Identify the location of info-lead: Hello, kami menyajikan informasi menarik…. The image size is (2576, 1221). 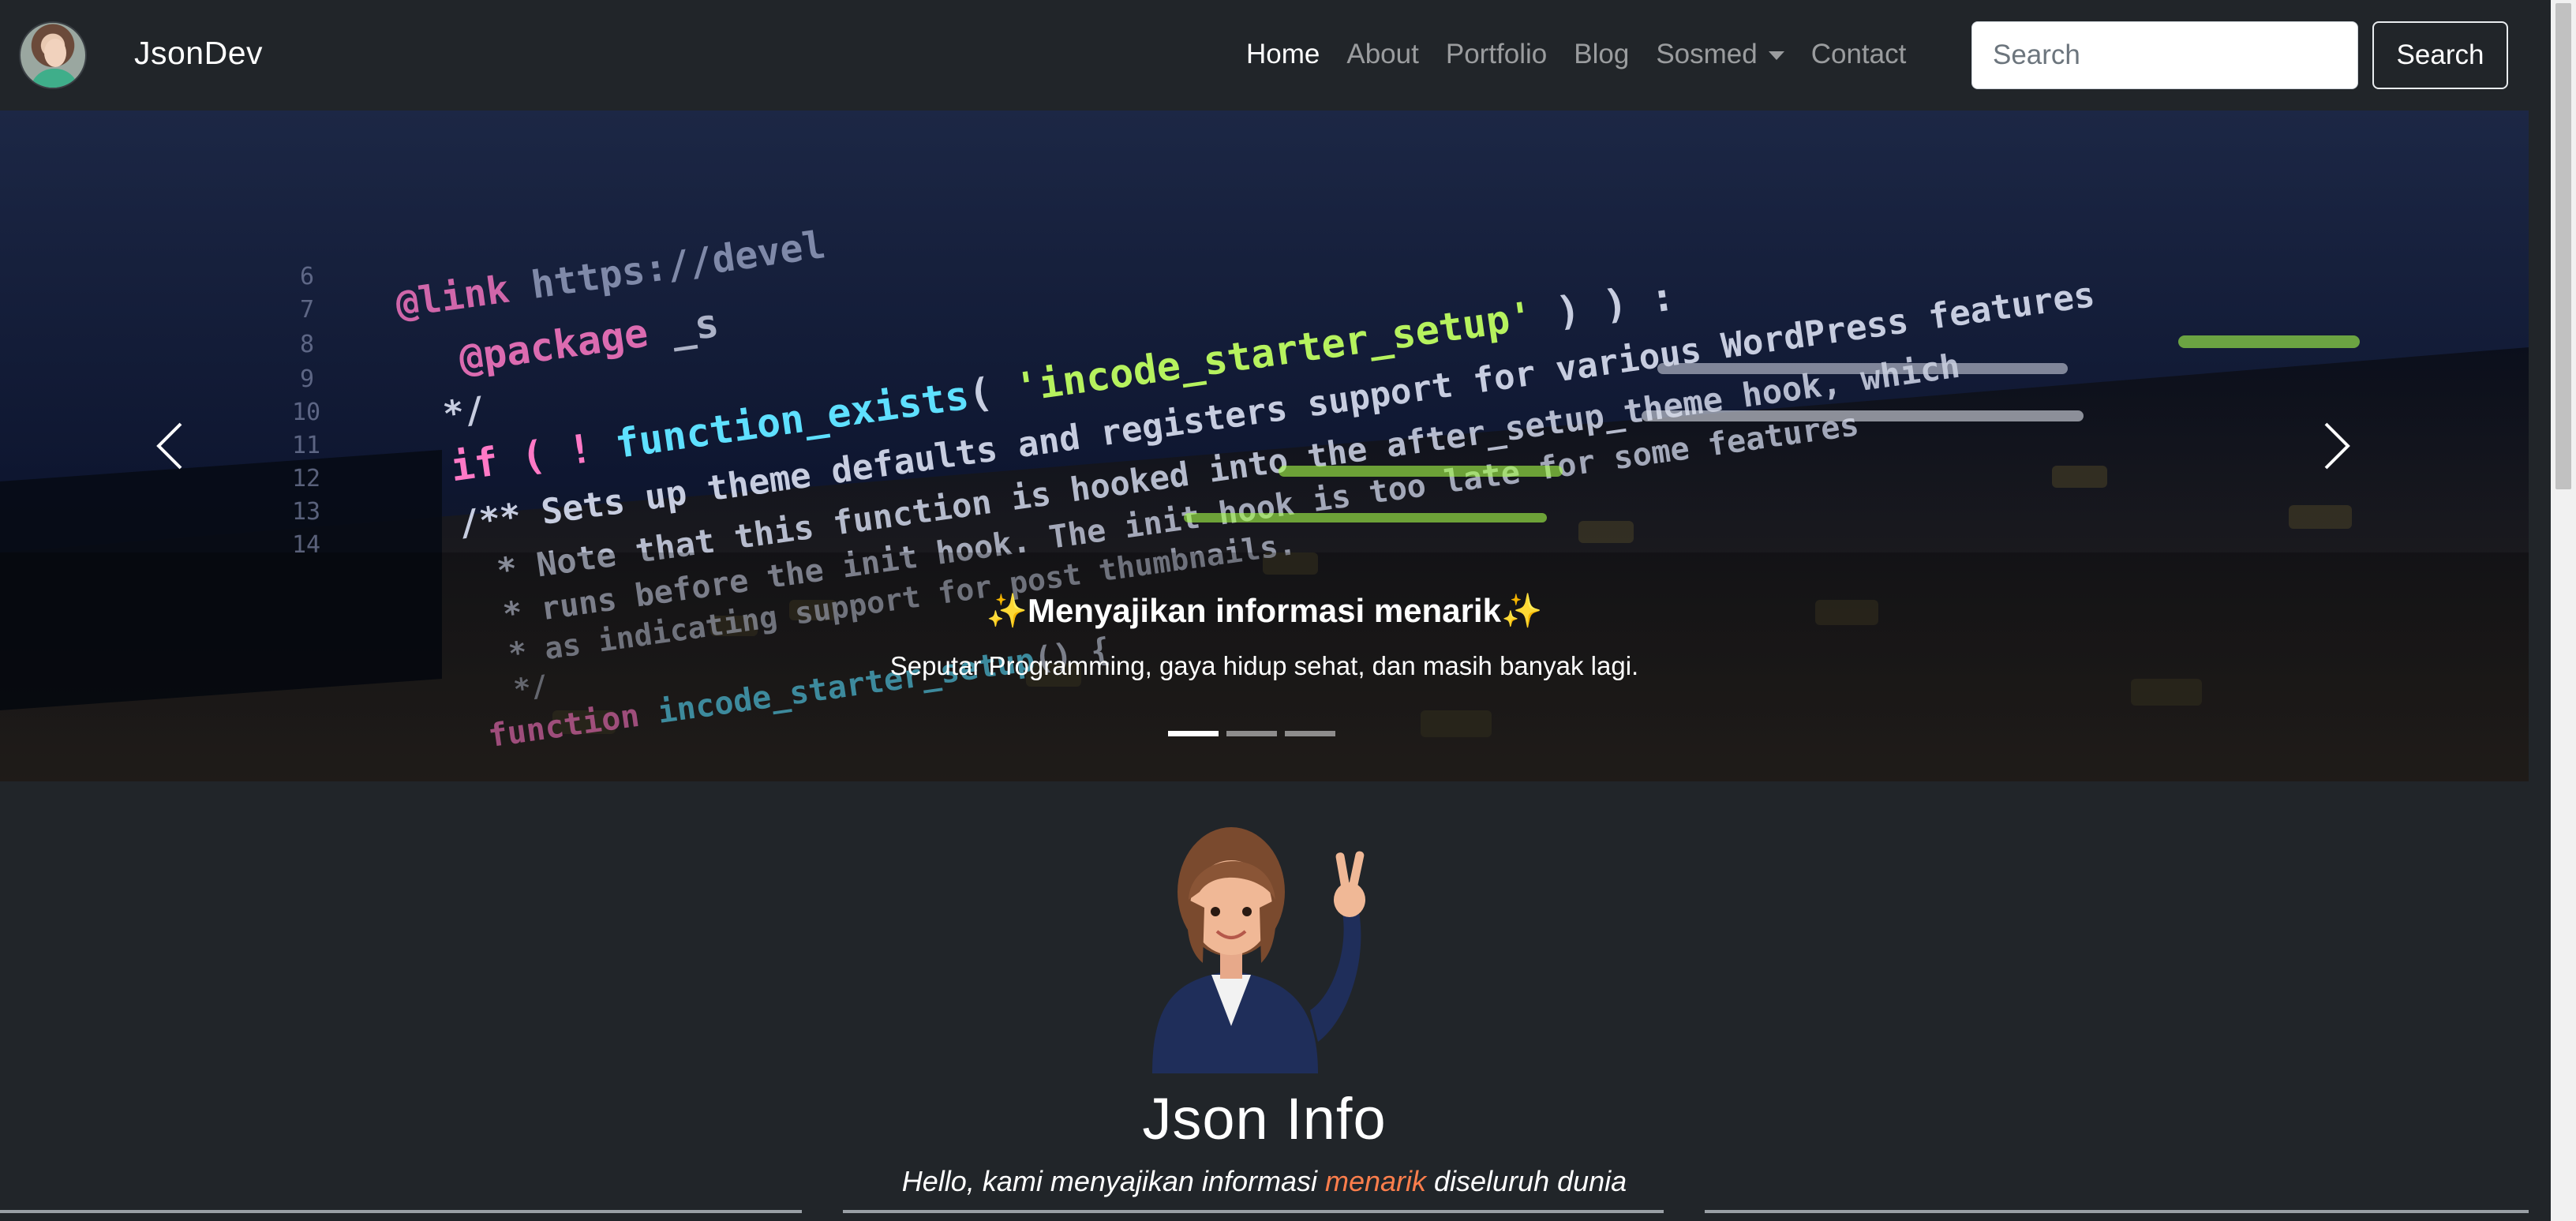
(1264, 1181).